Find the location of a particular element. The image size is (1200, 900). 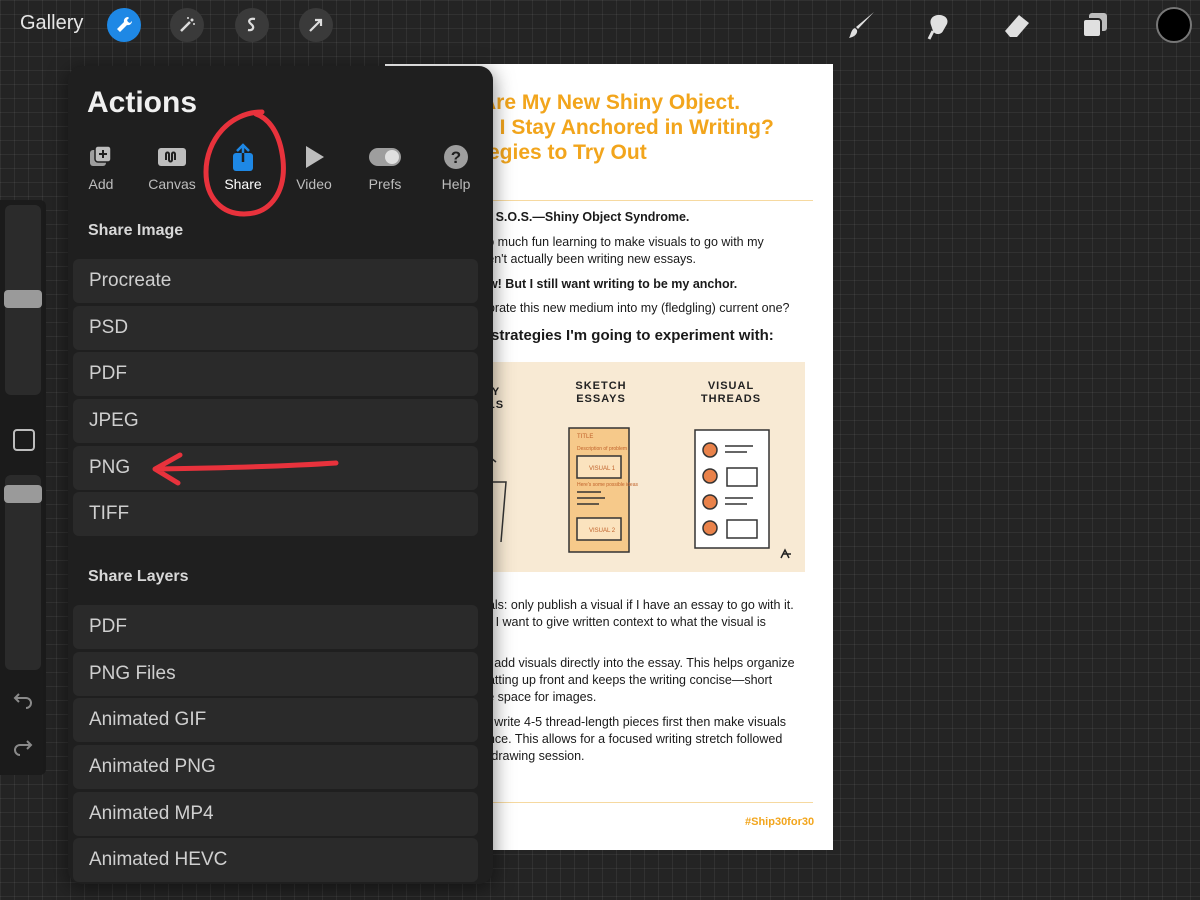

menu-item-png-files: PNG Files is located at coordinates (275, 674).